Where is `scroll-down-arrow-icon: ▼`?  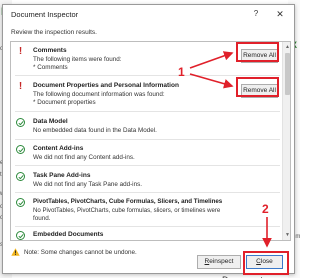 scroll-down-arrow-icon: ▼ is located at coordinates (286, 235).